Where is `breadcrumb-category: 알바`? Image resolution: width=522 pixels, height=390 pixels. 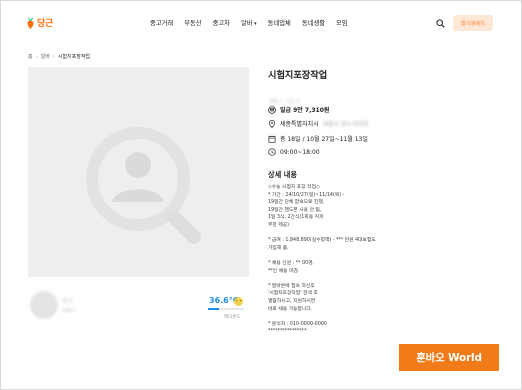 breadcrumb-category: 알바 is located at coordinates (45, 56).